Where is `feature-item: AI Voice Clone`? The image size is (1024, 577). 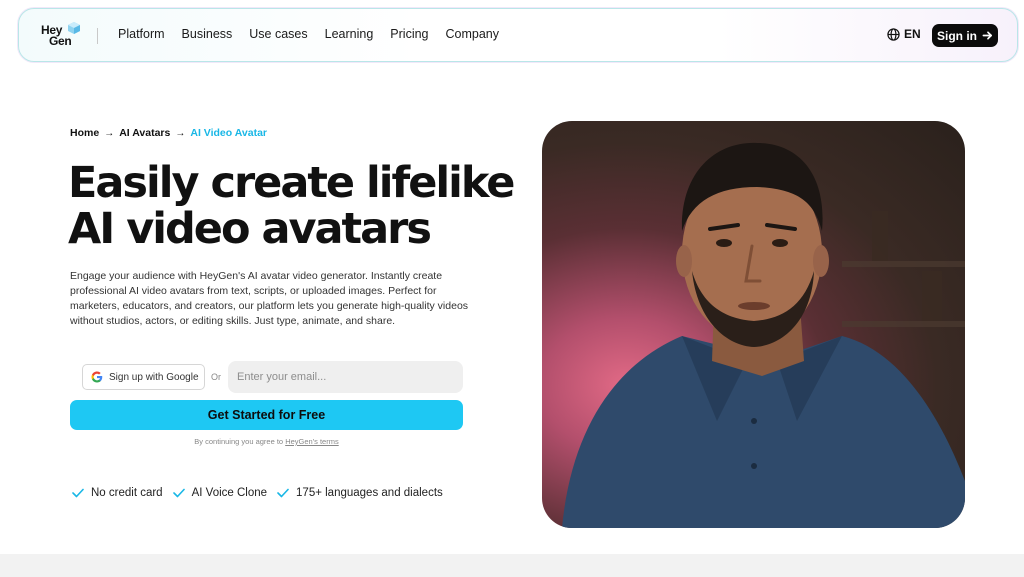
feature-item: AI Voice Clone is located at coordinates (220, 493).